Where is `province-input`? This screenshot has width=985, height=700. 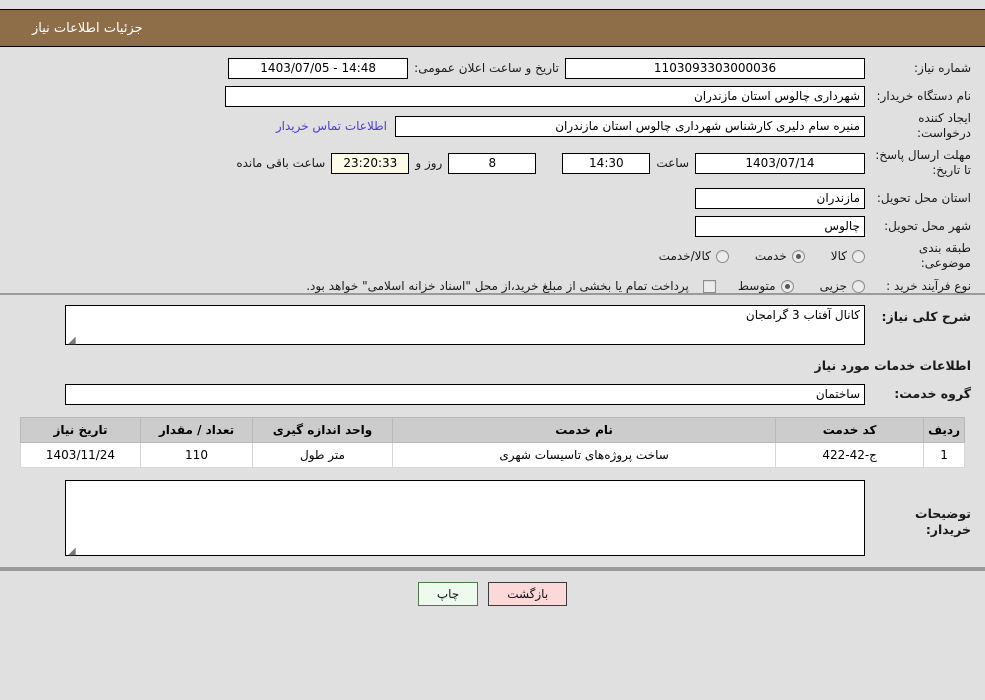
province-input is located at coordinates (780, 198).